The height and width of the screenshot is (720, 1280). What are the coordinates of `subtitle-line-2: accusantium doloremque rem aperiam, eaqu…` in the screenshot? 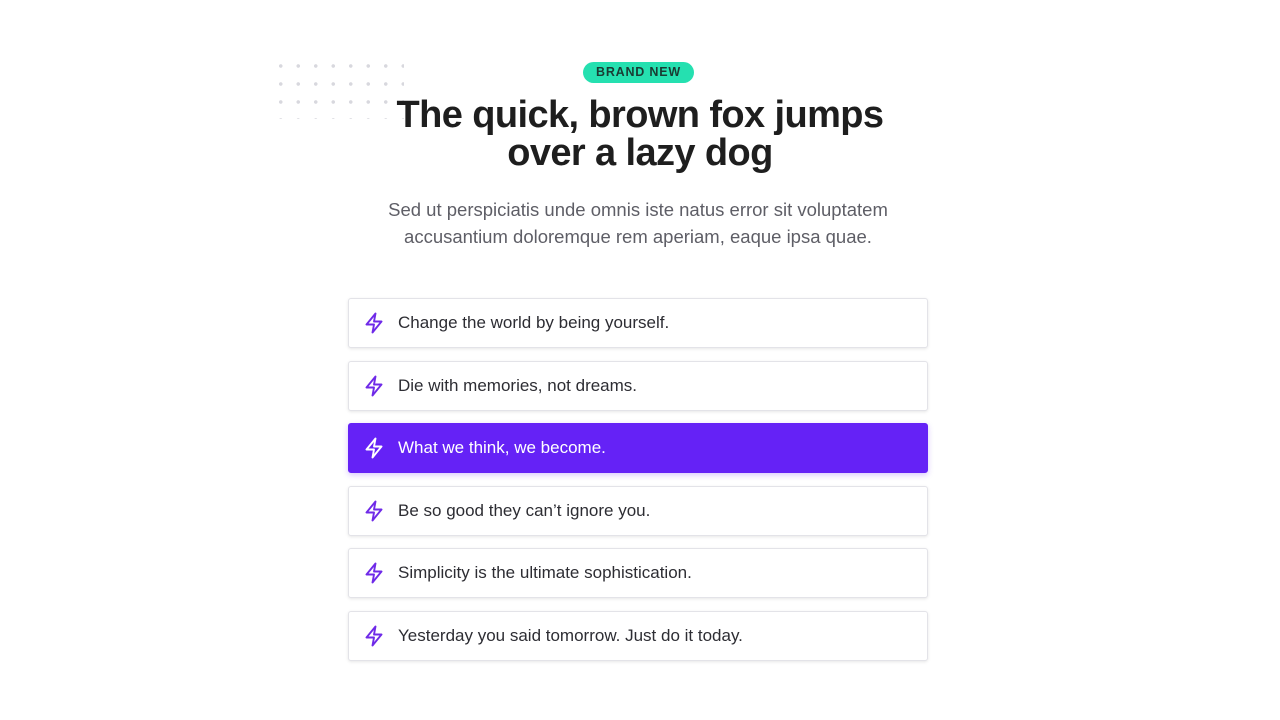 It's located at (638, 236).